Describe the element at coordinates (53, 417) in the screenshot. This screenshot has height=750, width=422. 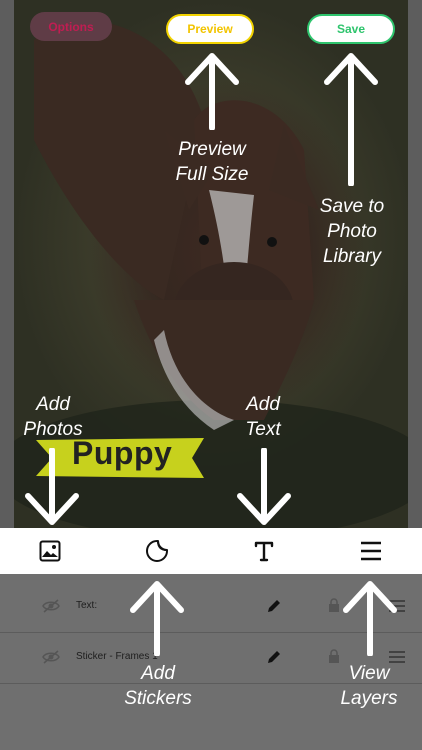
I see `callout-add-photos: Add Photos` at that location.